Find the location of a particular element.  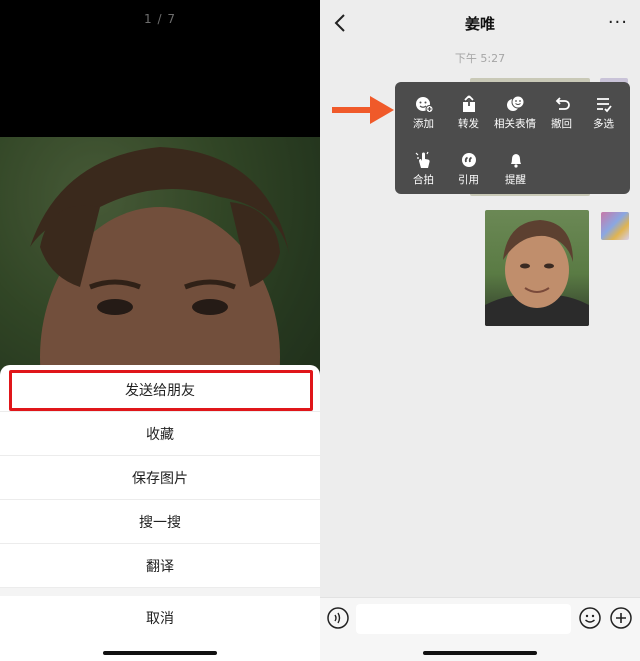

input-bar is located at coordinates (480, 629).